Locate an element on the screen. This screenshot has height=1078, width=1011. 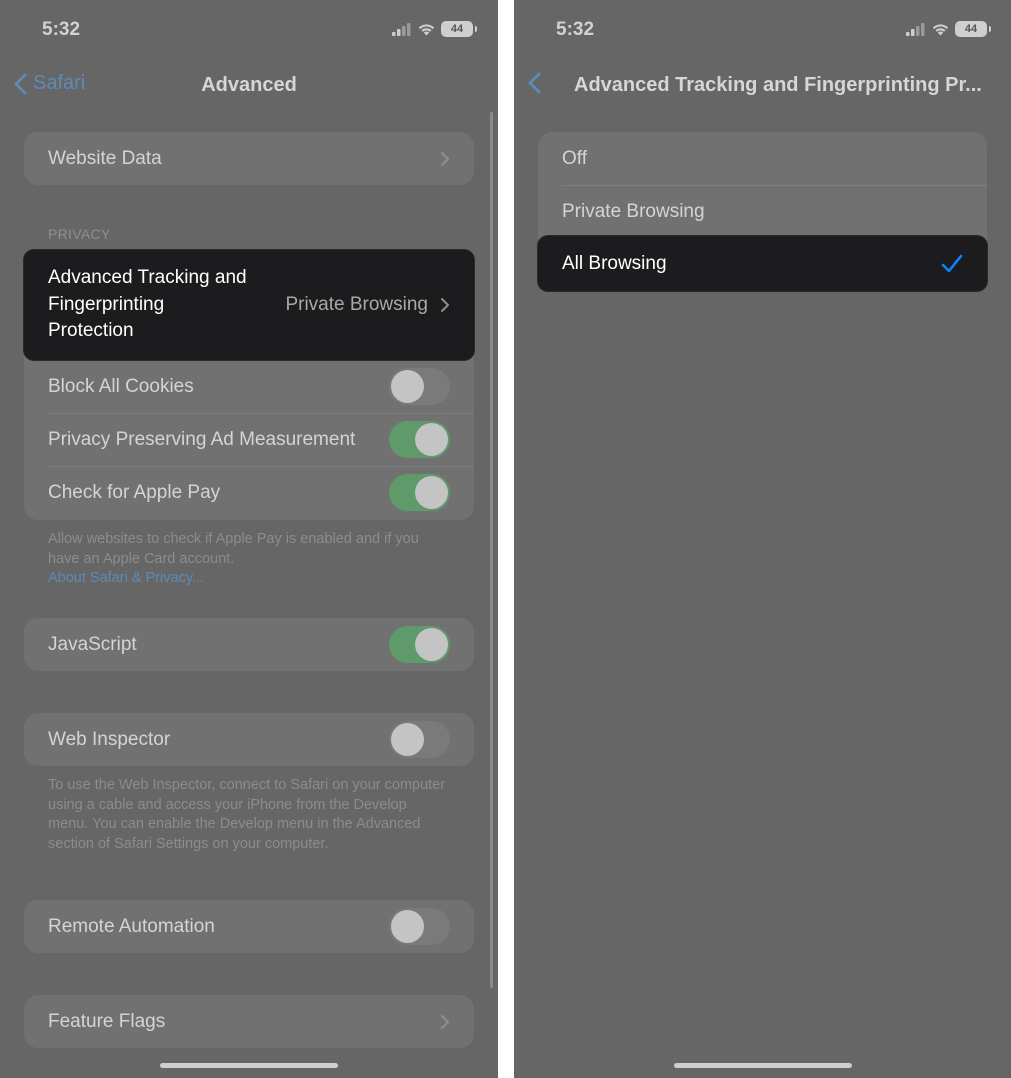
feature-flags-group: Feature Flags is located at coordinates (249, 1021).